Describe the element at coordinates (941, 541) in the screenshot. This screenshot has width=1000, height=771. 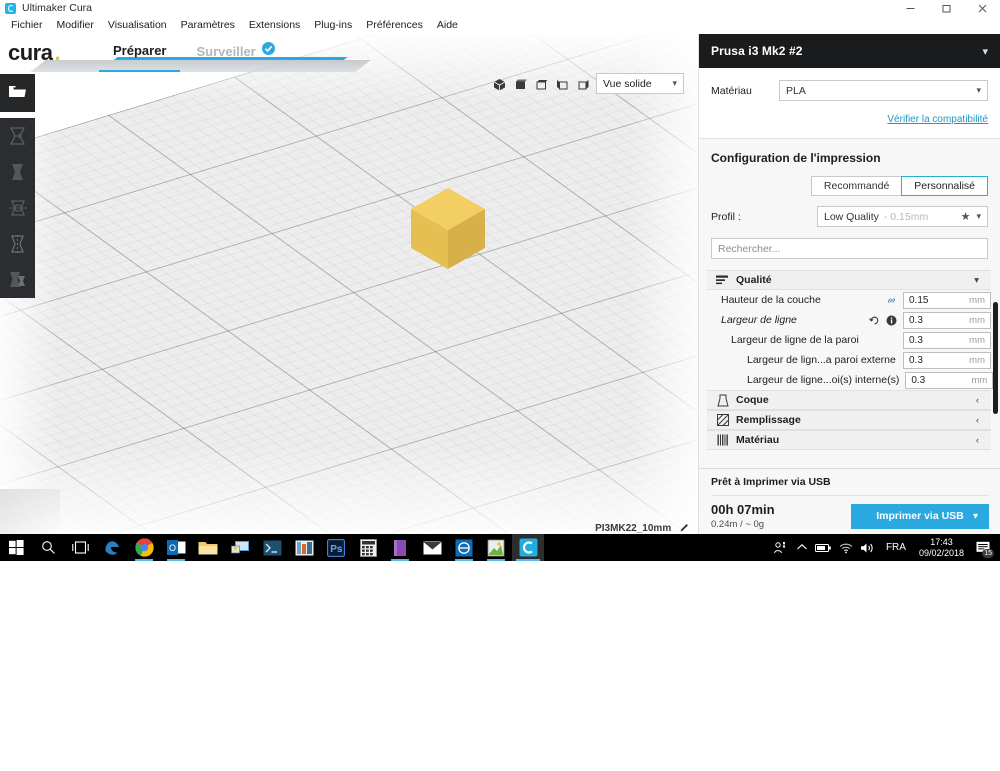
I see `clock-time: 17:43` at that location.